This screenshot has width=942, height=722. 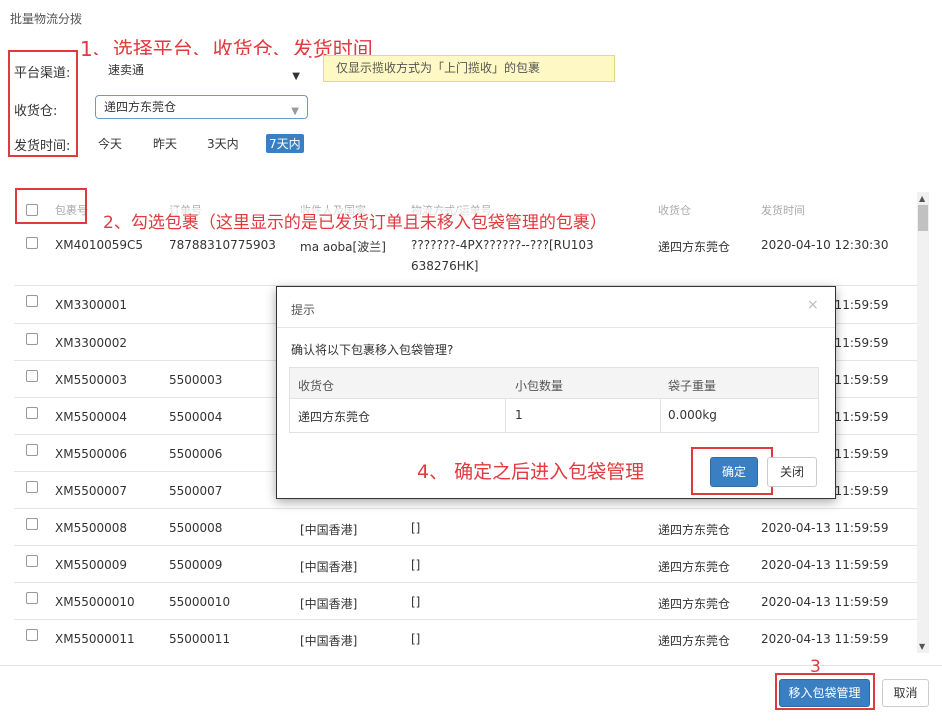 What do you see at coordinates (285, 143) in the screenshot?
I see `time-option-7days: 7天内` at bounding box center [285, 143].